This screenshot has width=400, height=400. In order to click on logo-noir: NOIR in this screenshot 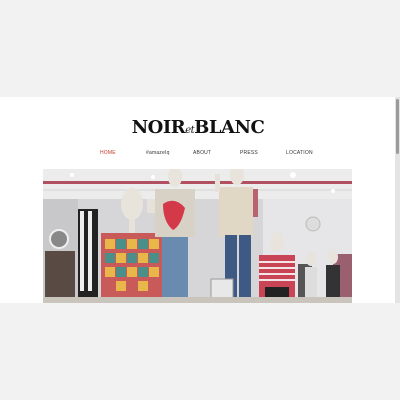, I will do `click(158, 127)`.